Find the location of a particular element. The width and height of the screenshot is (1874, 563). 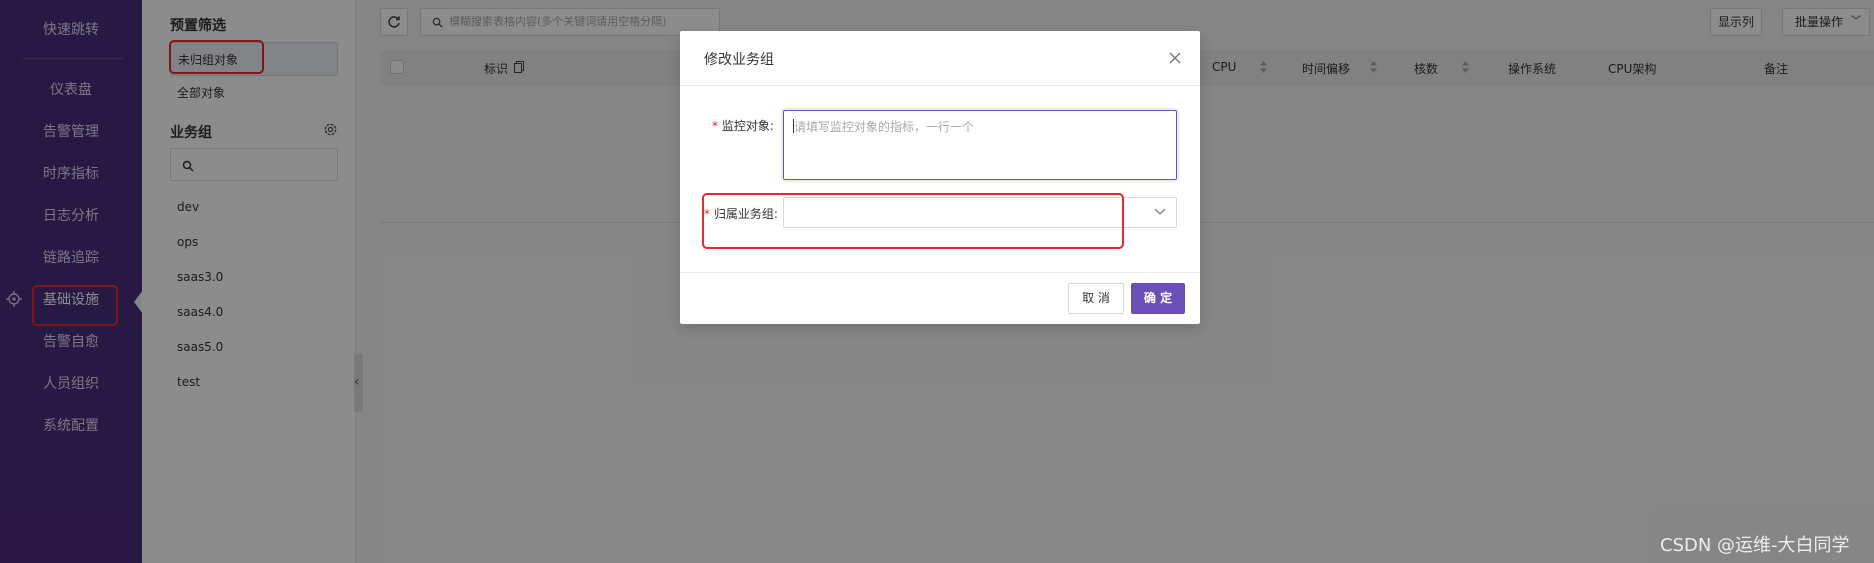

required-mark: * is located at coordinates (715, 126).